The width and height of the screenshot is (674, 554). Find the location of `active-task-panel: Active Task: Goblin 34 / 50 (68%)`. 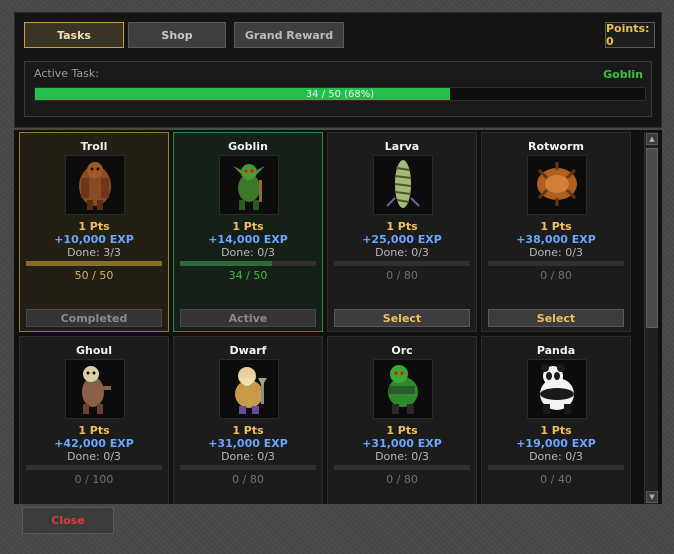

active-task-panel: Active Task: Goblin 34 / 50 (68%) is located at coordinates (338, 89).